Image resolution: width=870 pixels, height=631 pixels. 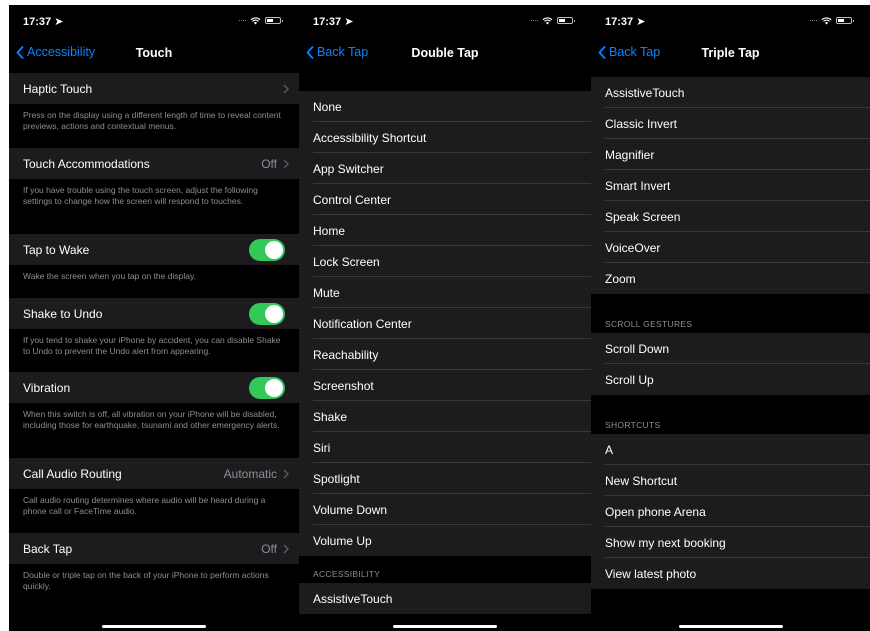 What do you see at coordinates (641, 480) in the screenshot?
I see `option-label: New Shortcut` at bounding box center [641, 480].